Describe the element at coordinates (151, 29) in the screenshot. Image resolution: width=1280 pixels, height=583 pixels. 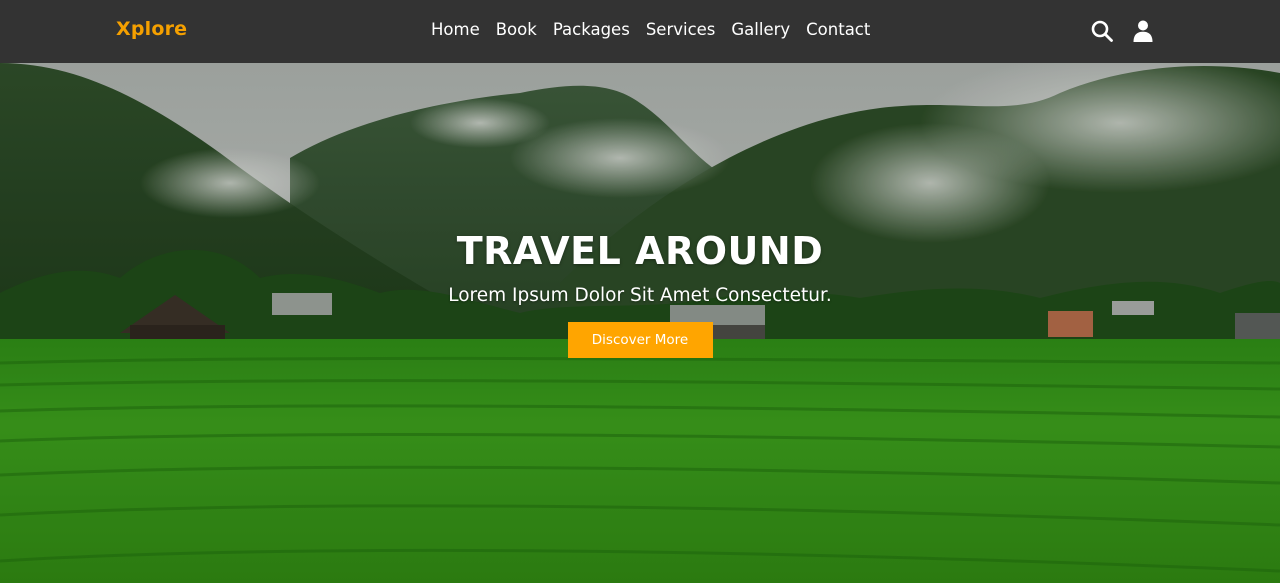
I see `brand-logo: Xplore` at that location.